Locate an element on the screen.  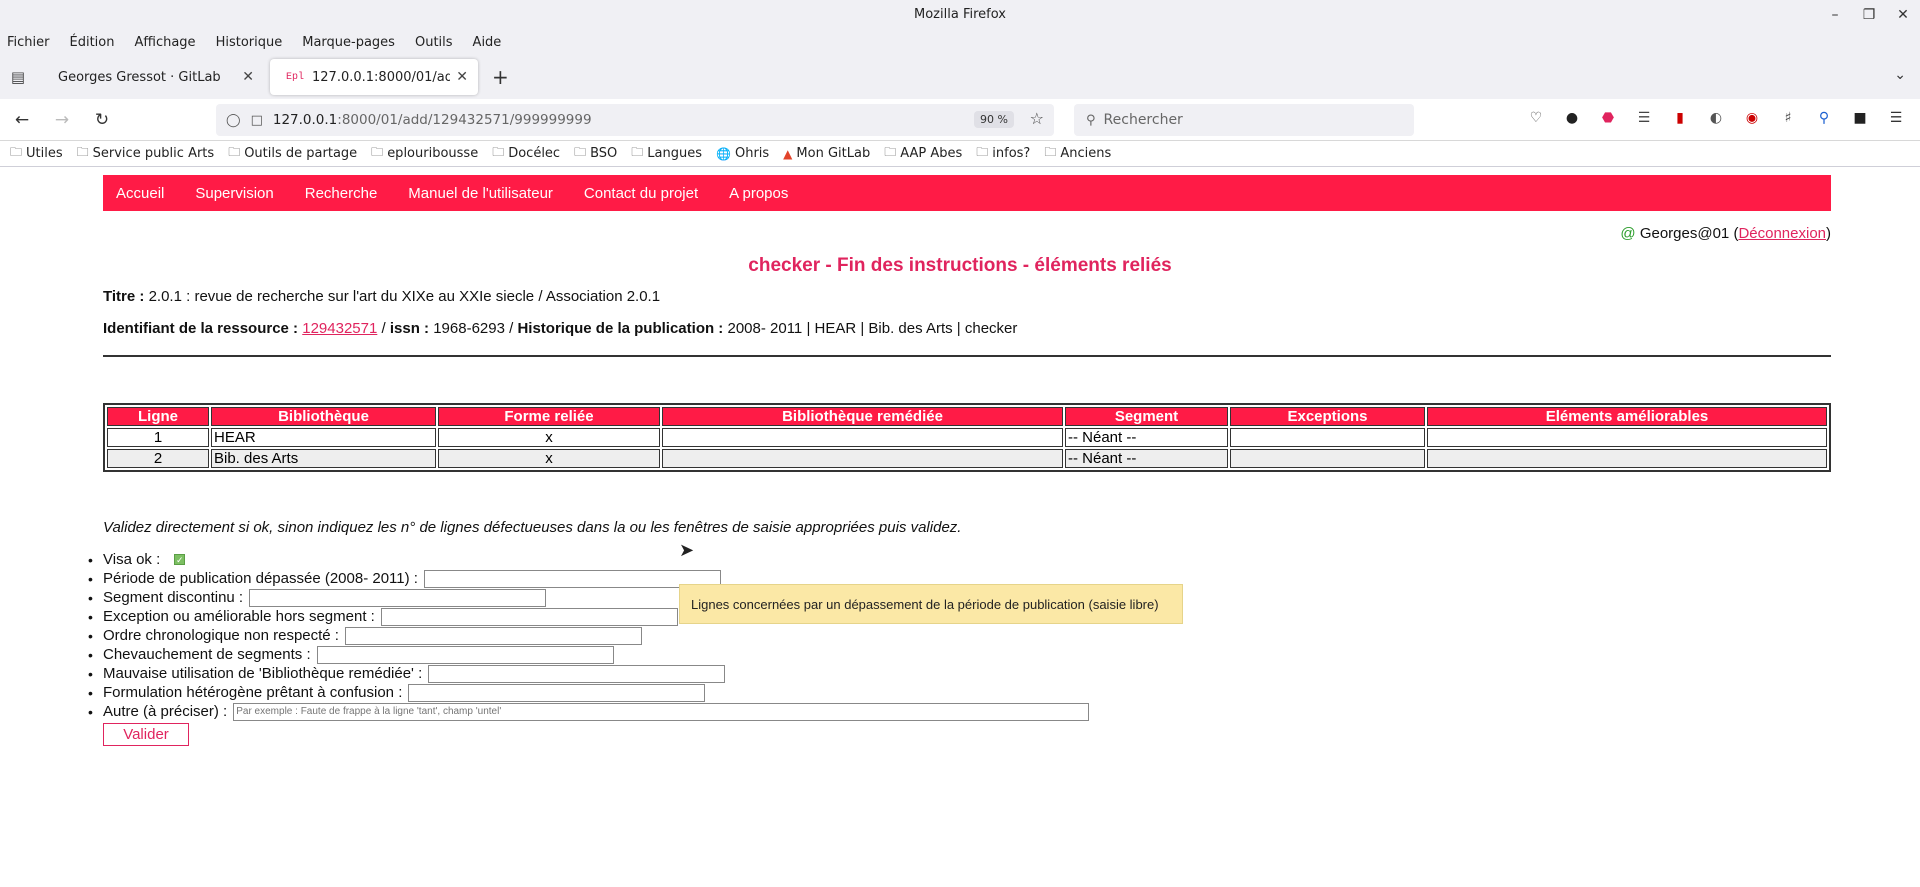
formulation-heterogene-input is located at coordinates (557, 692).